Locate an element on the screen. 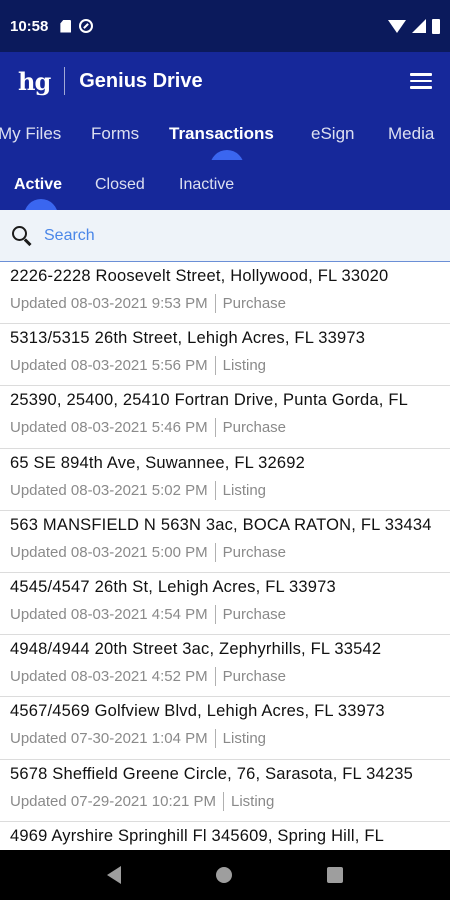 The height and width of the screenshot is (900, 450). tab-my-files: My Files is located at coordinates (30, 134).